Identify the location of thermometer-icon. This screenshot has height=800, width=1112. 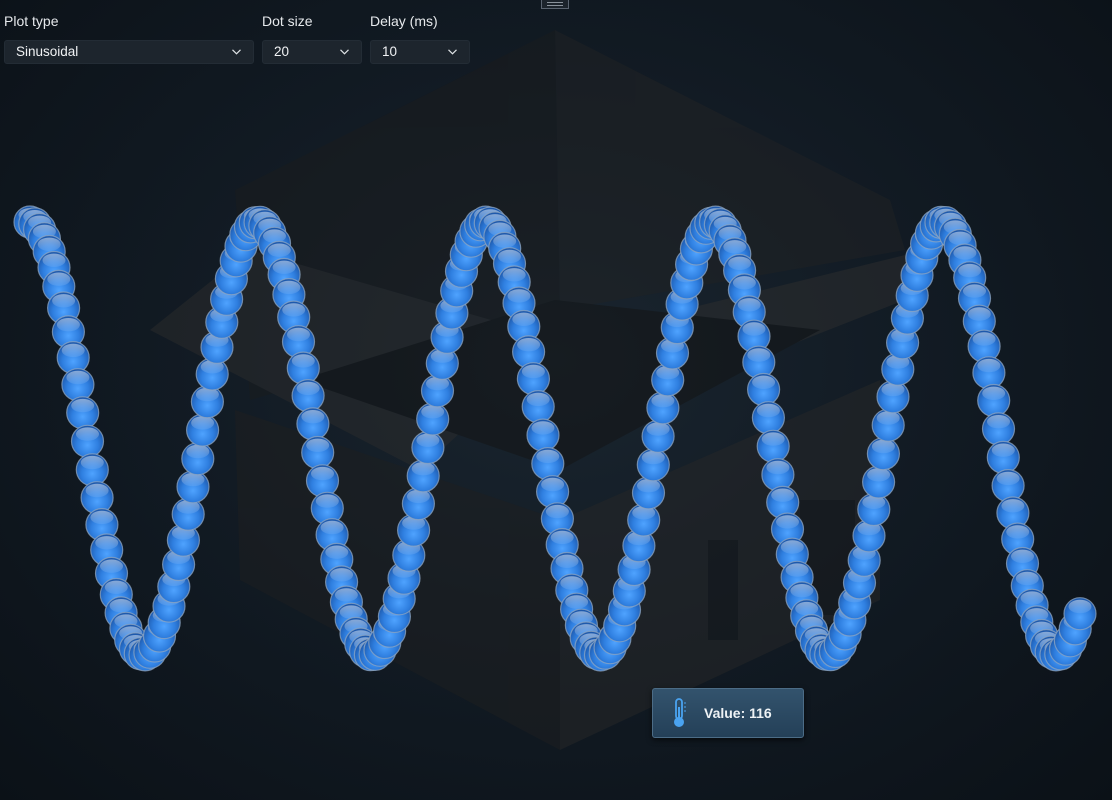
(680, 712).